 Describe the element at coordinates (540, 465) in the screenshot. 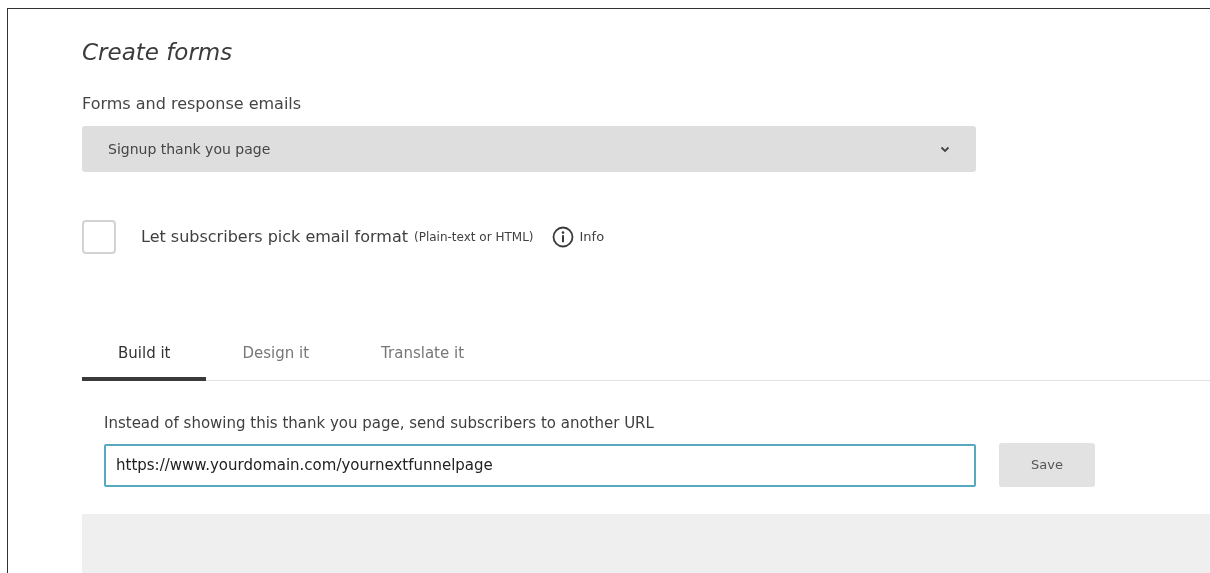

I see `url-input-field: https://www.yourdomain.com/yournextfunnelpage` at that location.